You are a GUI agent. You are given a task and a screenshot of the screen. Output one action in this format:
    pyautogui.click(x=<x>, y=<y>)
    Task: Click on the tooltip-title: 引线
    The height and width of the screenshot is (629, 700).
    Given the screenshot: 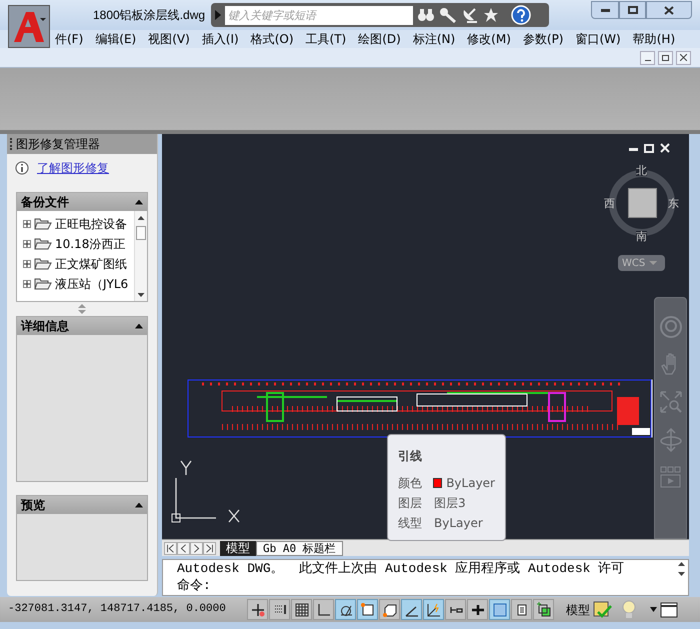 What is the action you would take?
    pyautogui.click(x=410, y=456)
    